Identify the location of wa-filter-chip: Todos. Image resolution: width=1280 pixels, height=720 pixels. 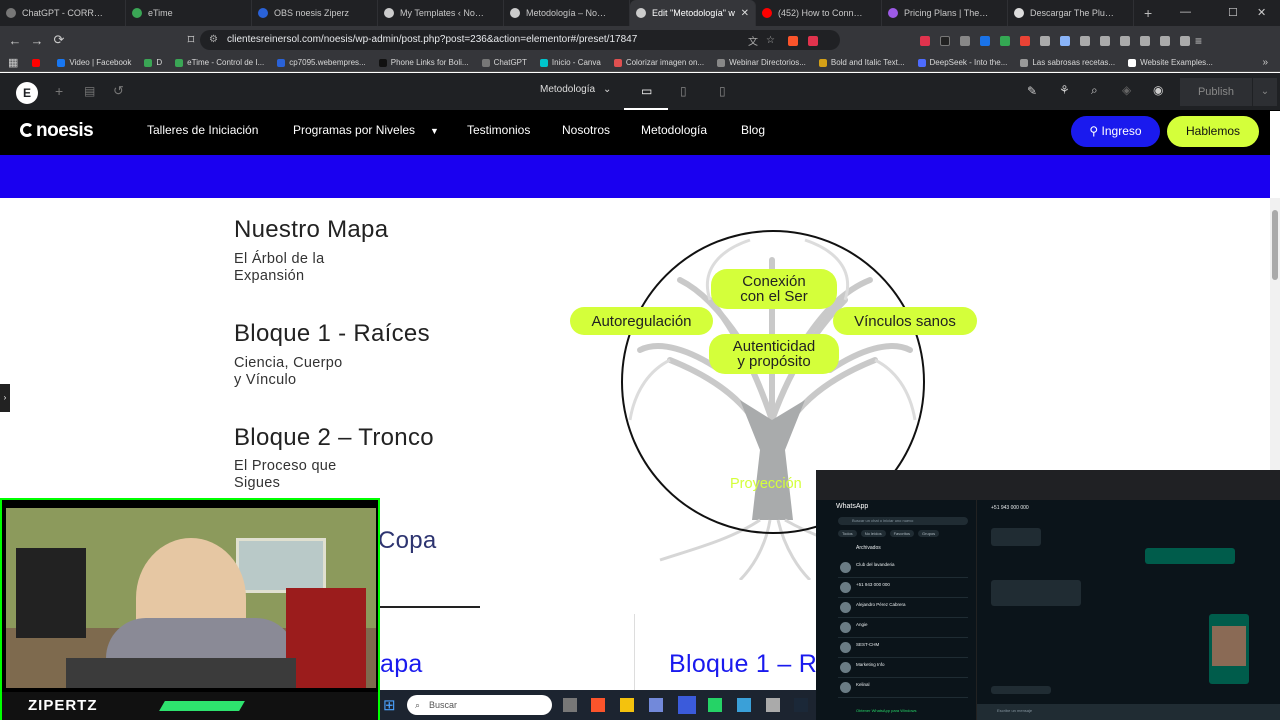
(847, 533).